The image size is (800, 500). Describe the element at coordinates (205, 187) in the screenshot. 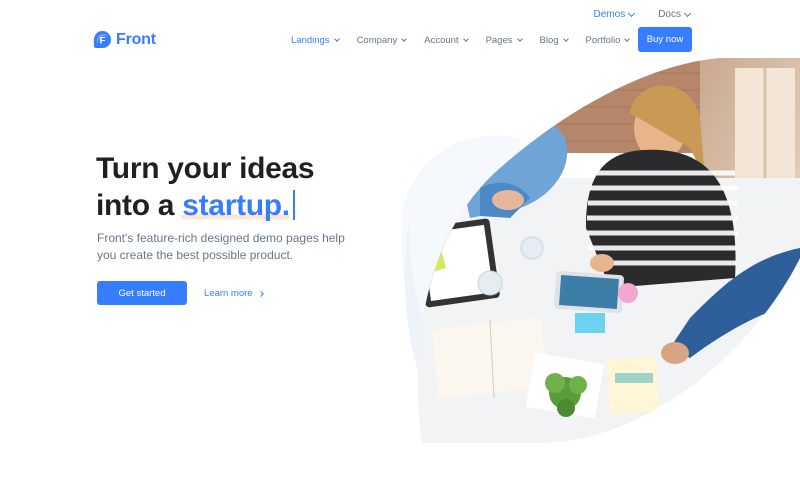

I see `hero-title: Turn your ideas into a startup.` at that location.